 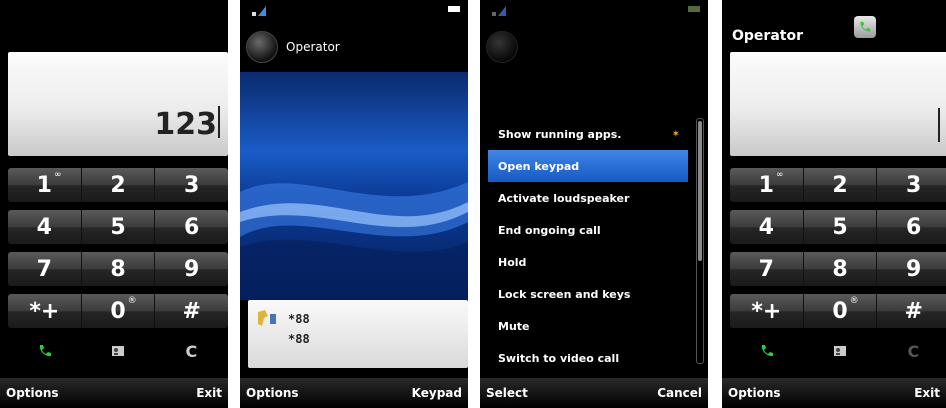 What do you see at coordinates (358, 334) in the screenshot?
I see `active-call-panel: *88 *88` at bounding box center [358, 334].